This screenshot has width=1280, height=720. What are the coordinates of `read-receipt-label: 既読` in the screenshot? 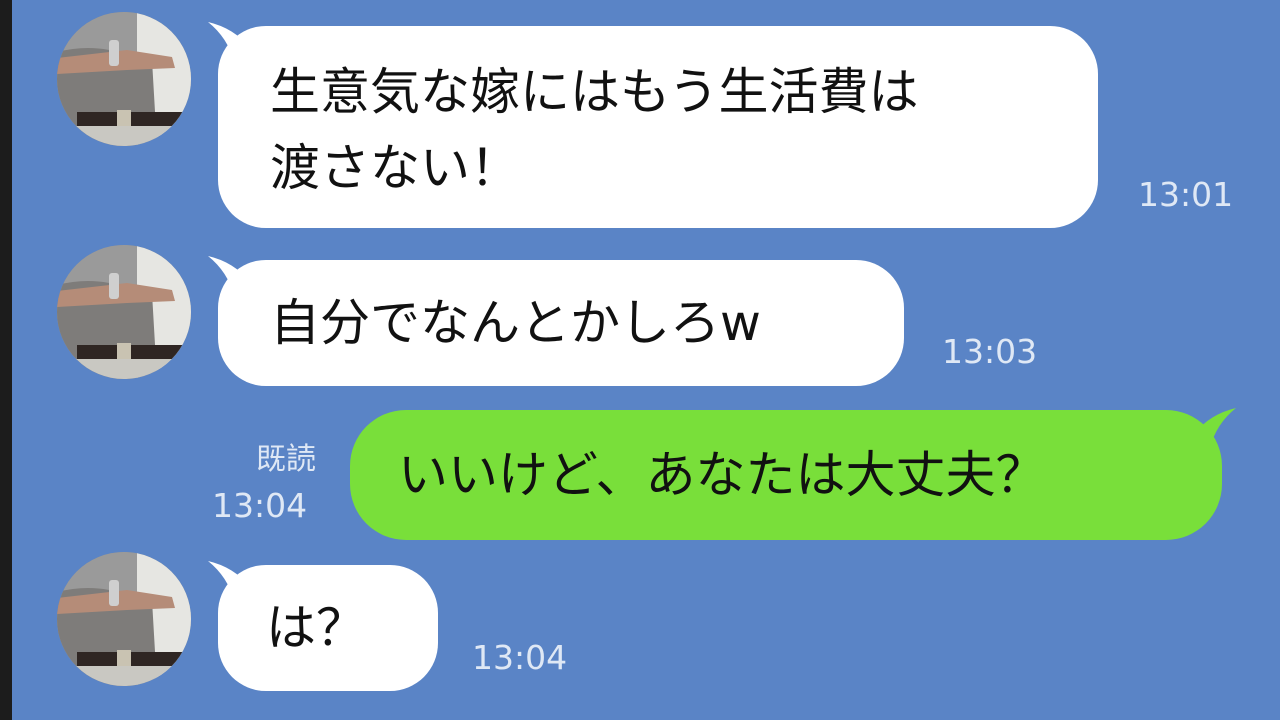 It's located at (286, 459).